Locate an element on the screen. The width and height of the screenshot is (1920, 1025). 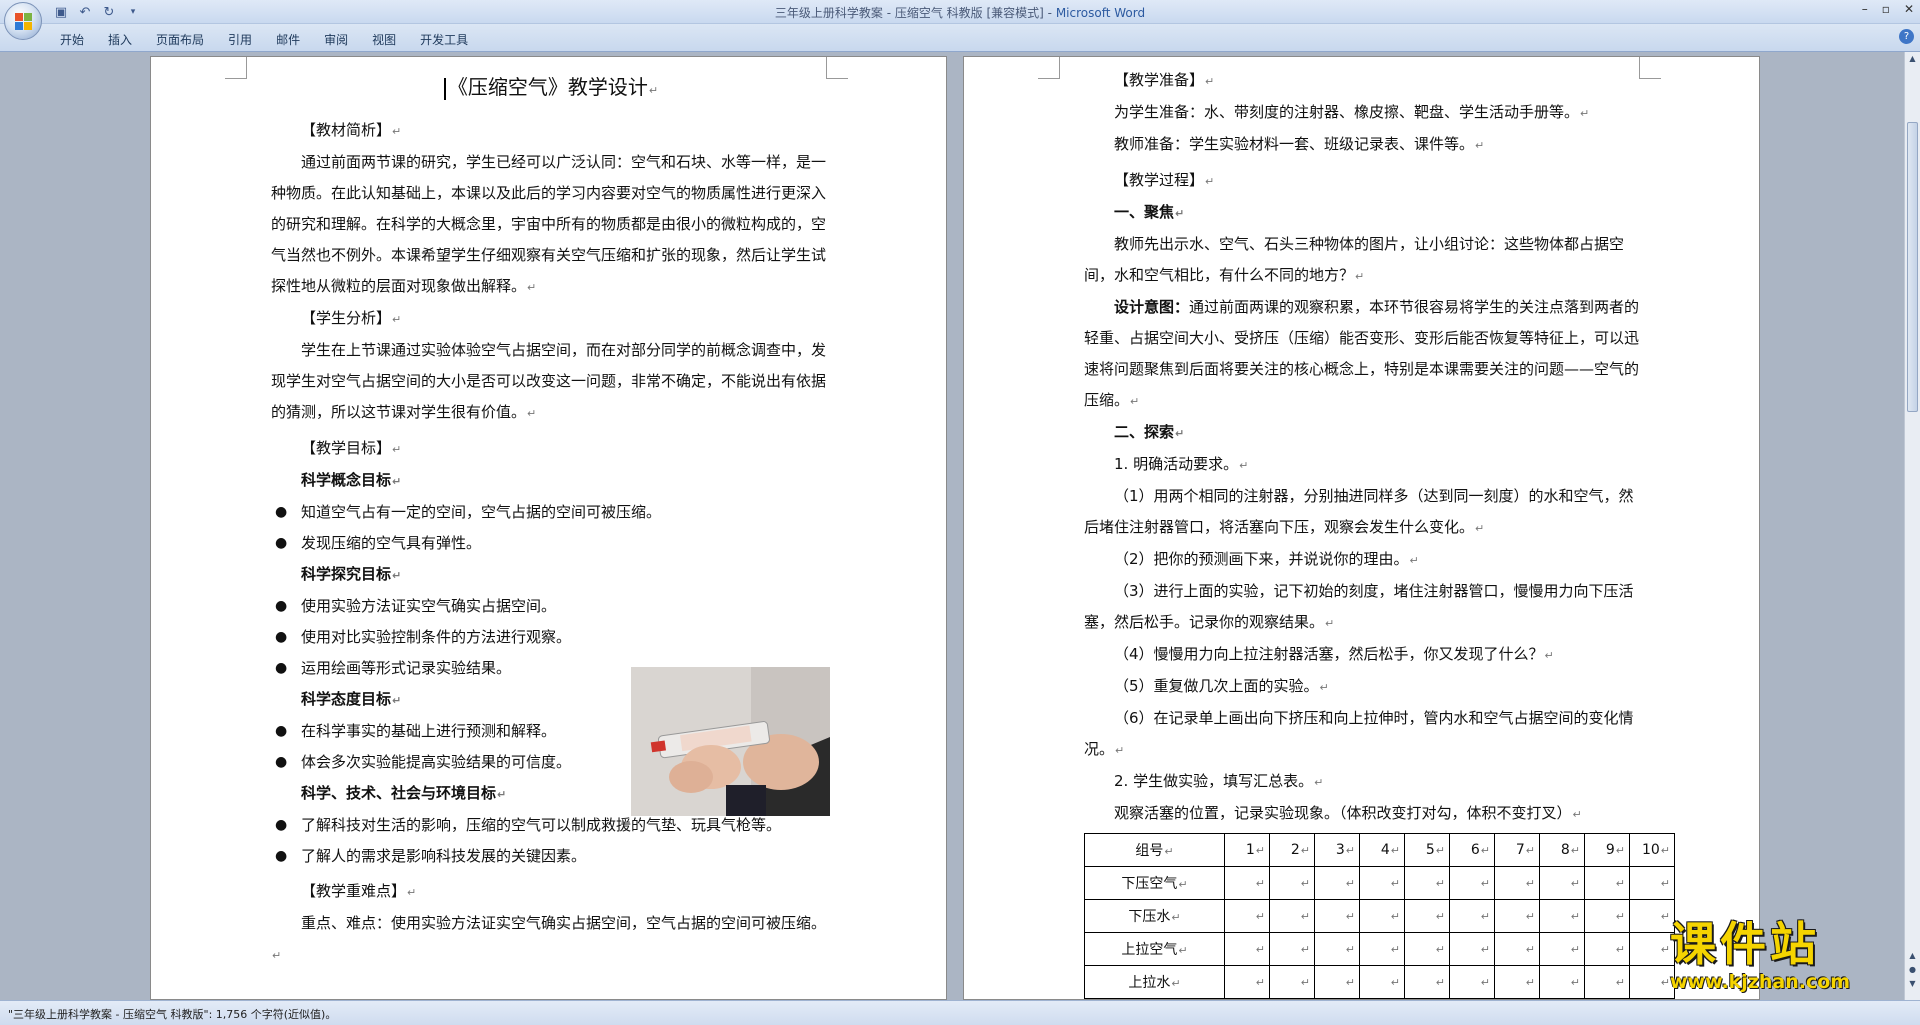
vertical-scrollbar: ▲ ▲ ● ▼ is located at coordinates (1912, 526).